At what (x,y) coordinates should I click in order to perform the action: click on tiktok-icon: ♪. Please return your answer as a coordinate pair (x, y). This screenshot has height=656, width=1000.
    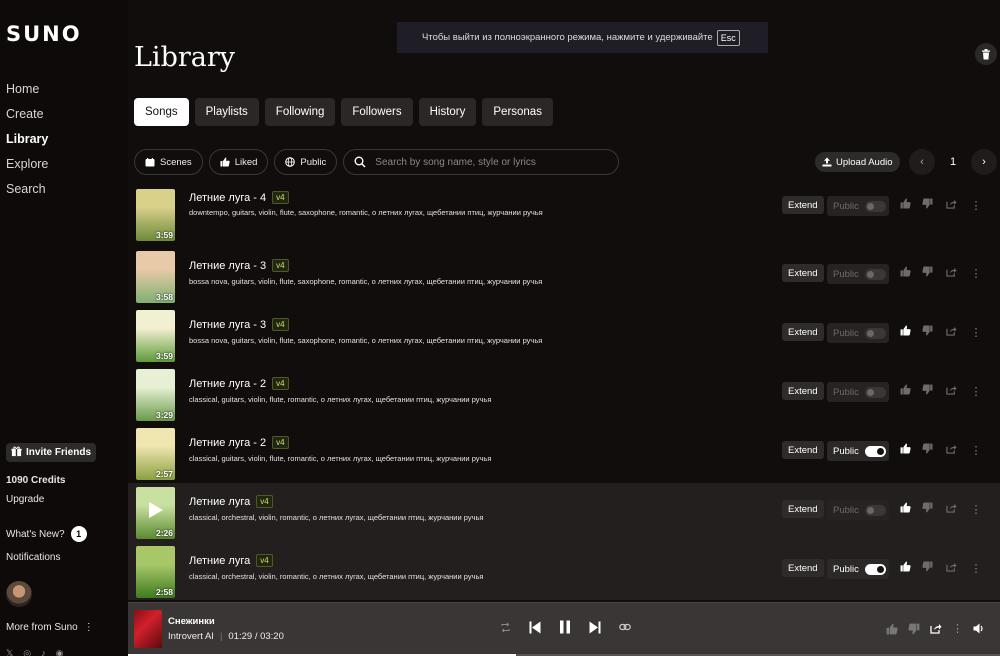
    Looking at the image, I should click on (43, 652).